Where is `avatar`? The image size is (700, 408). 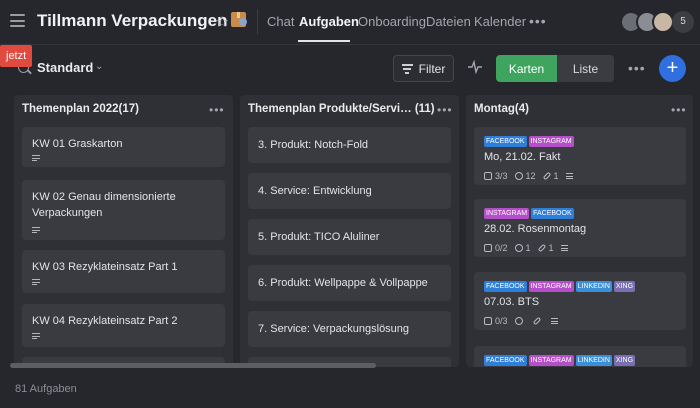
avatar is located at coordinates (663, 22).